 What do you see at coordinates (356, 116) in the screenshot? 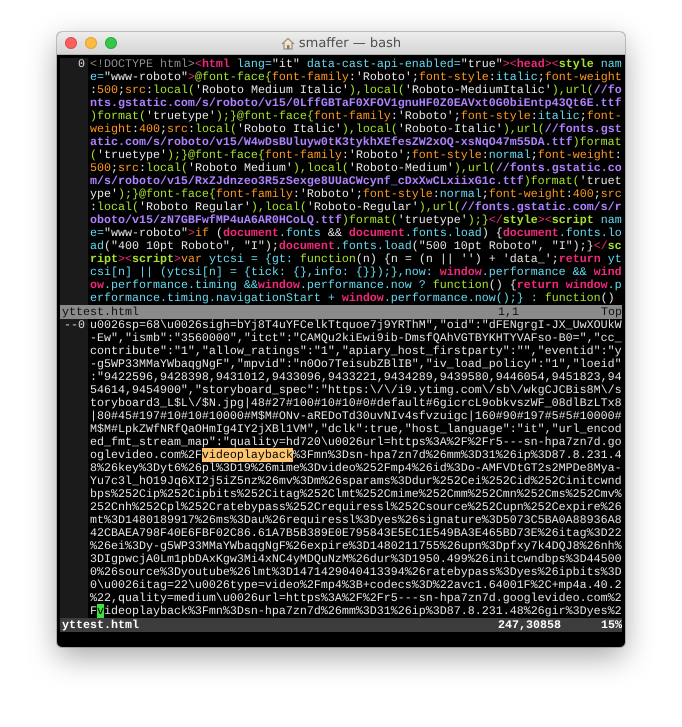
I see `code-line: )format('truetype');}@font-face{font-family:'Roboto';font-style:italic;font-` at bounding box center [356, 116].